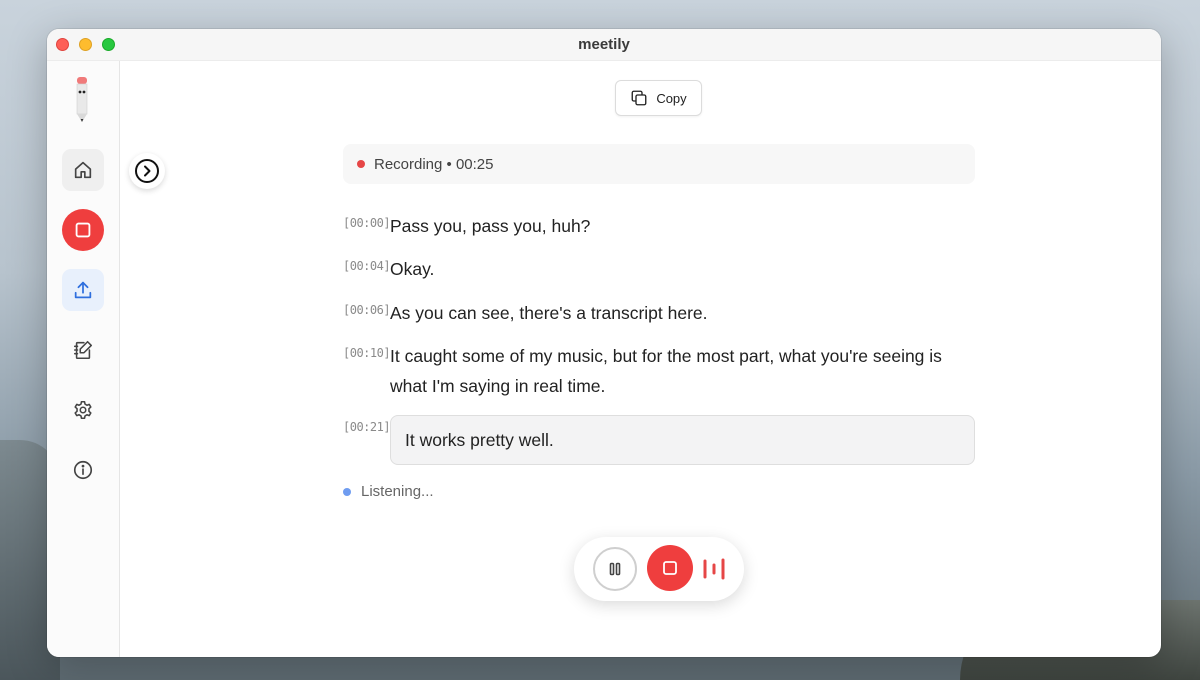 The width and height of the screenshot is (1200, 680). Describe the element at coordinates (367, 223) in the screenshot. I see `transcript-timestamp: [00:00]` at that location.